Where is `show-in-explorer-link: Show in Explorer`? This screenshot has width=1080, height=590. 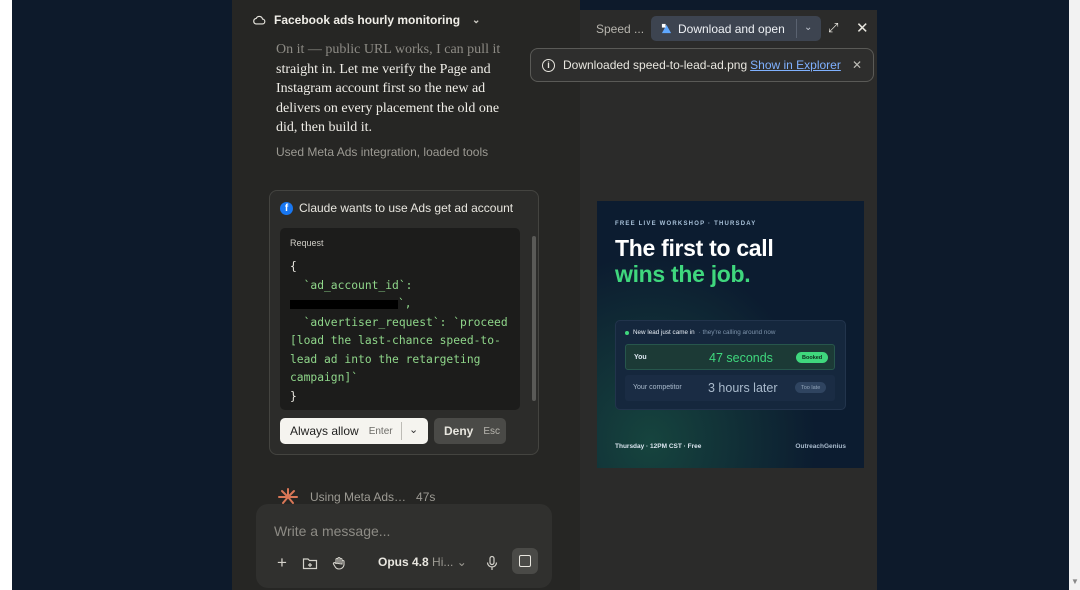 show-in-explorer-link: Show in Explorer is located at coordinates (795, 65).